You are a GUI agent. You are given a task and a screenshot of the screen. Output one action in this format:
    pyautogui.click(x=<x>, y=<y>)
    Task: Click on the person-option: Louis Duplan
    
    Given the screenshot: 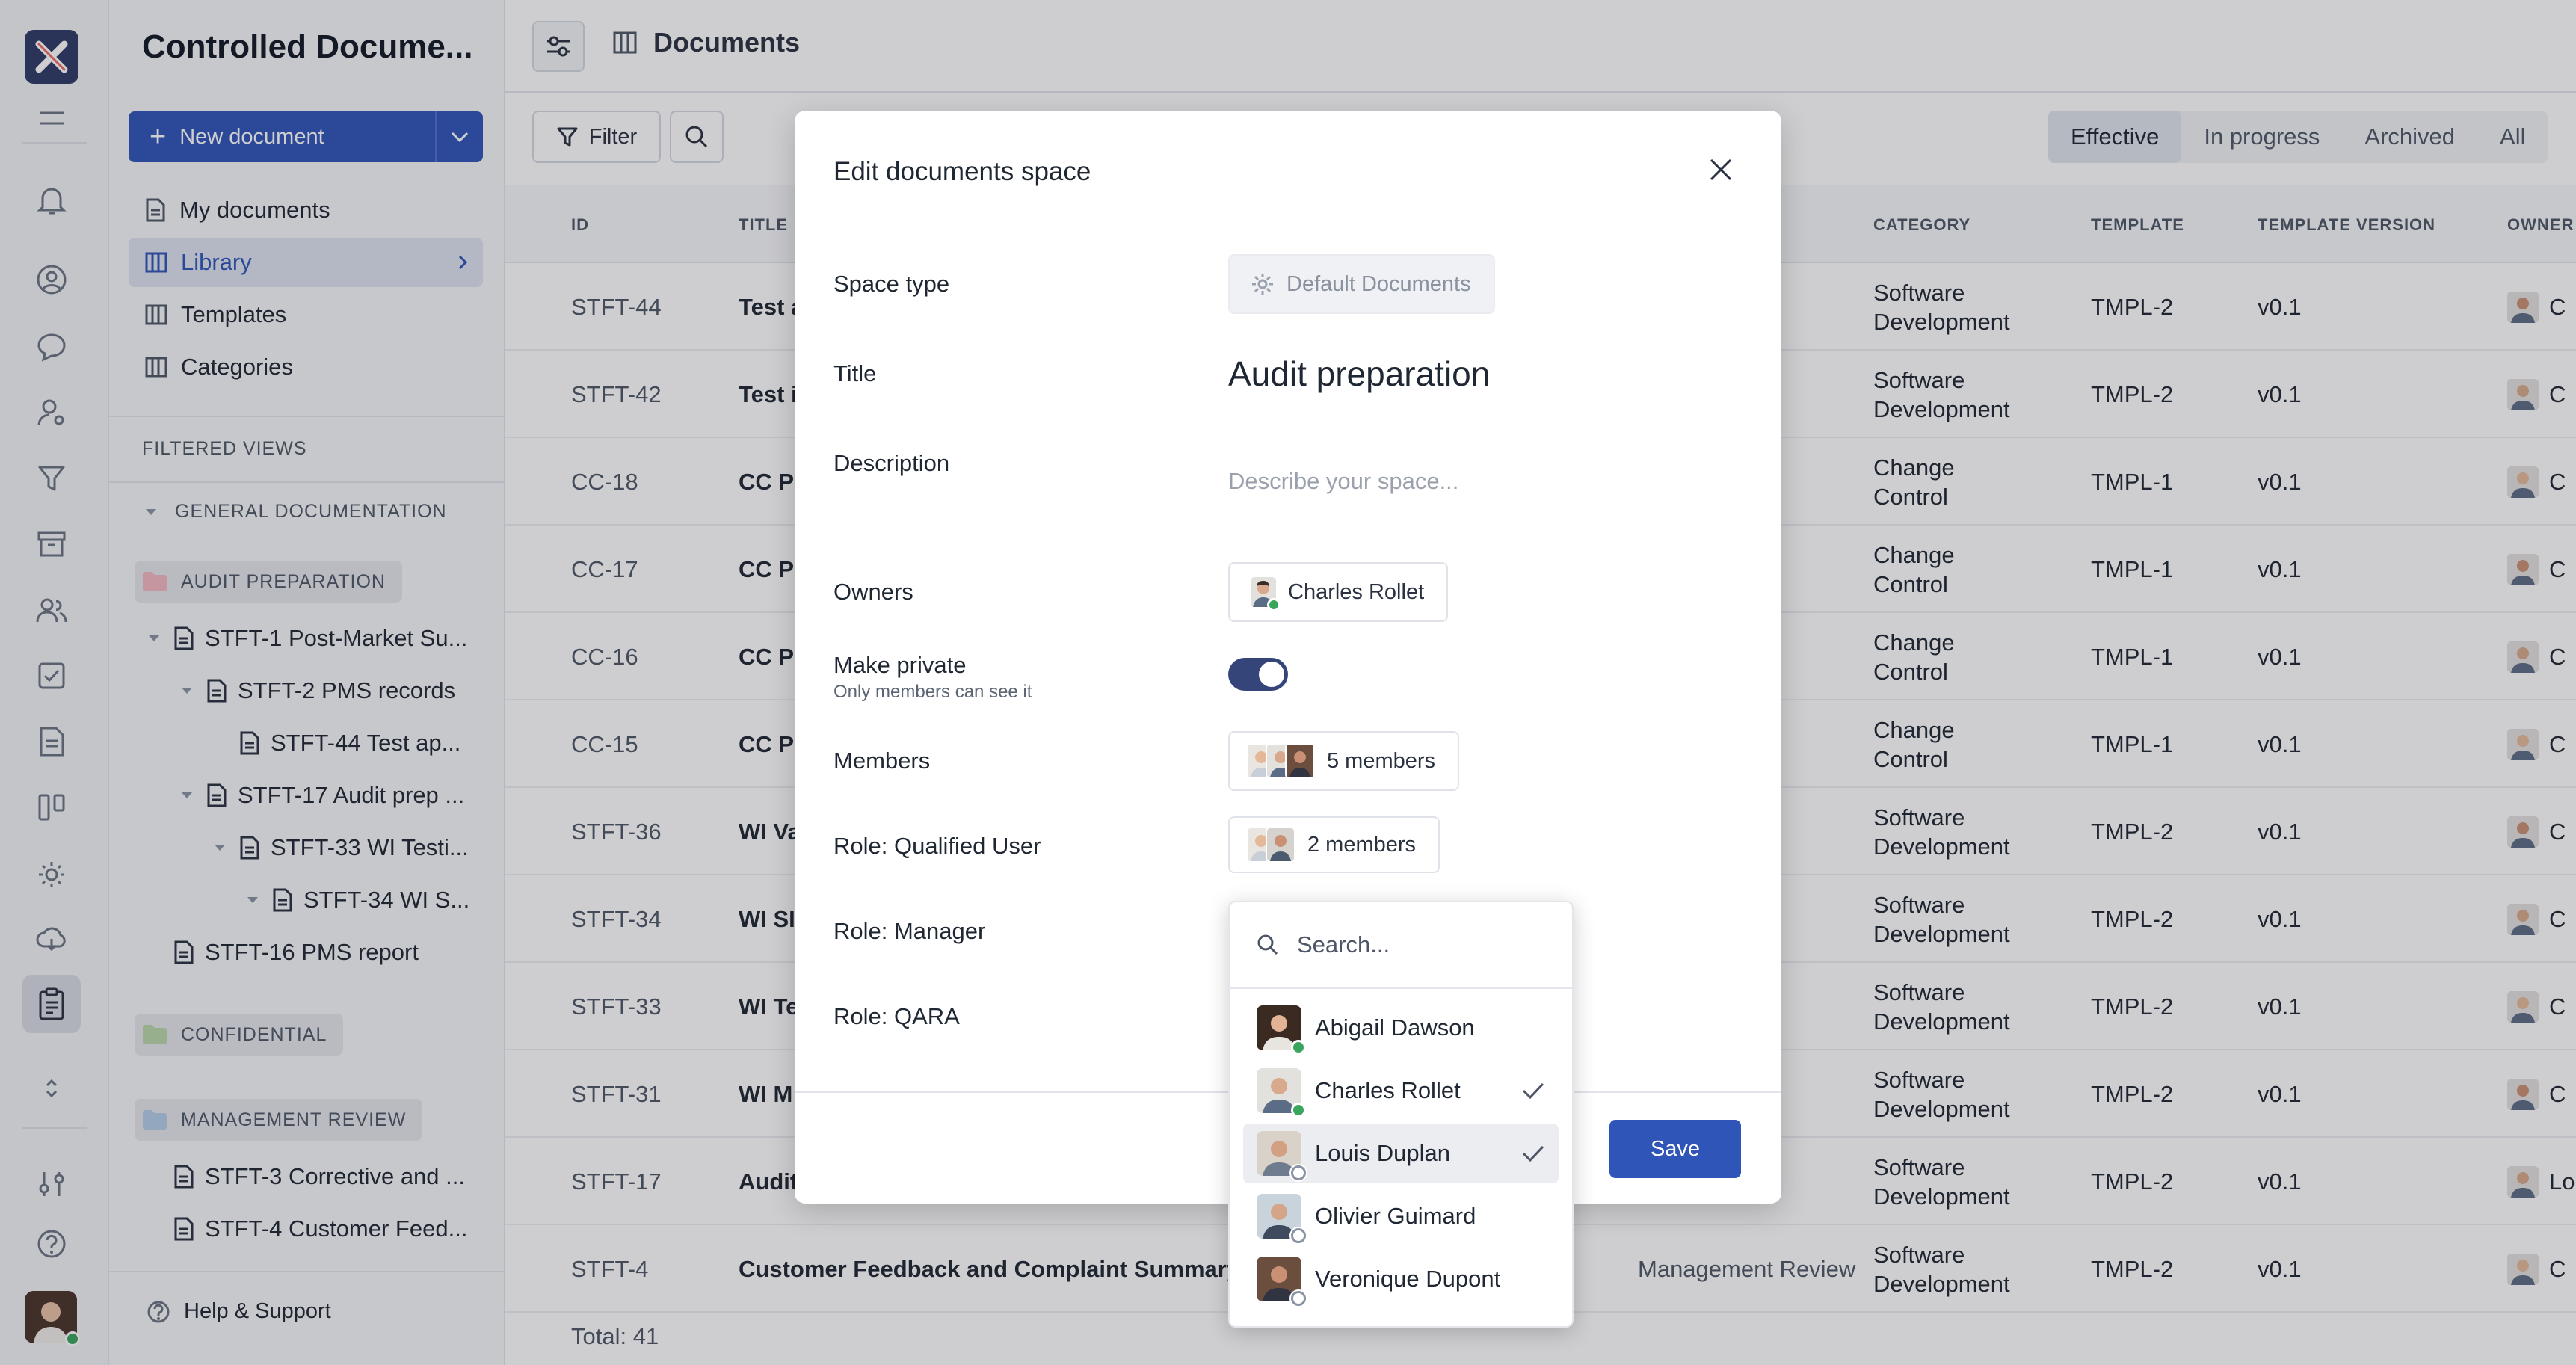 What is the action you would take?
    pyautogui.click(x=1401, y=1153)
    